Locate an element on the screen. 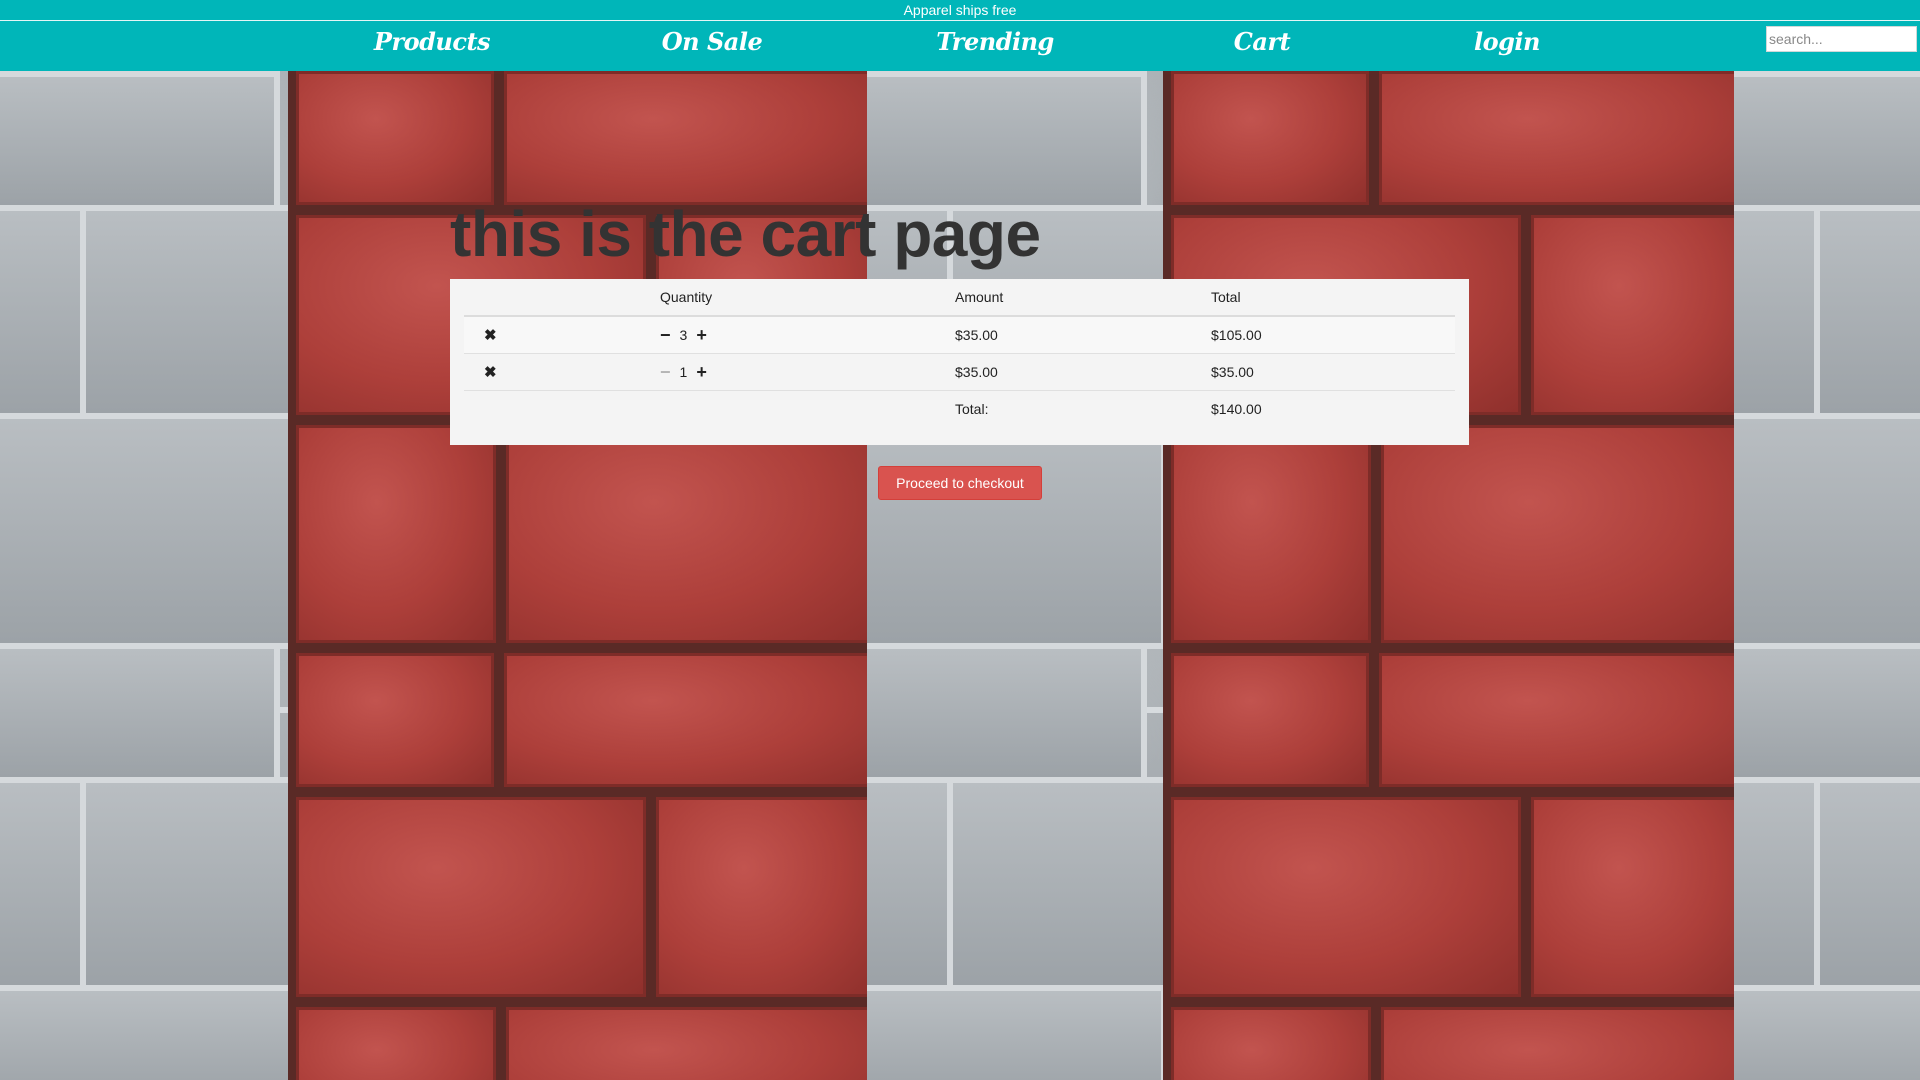 This screenshot has width=1920, height=1080. nav-link-products: Products is located at coordinates (432, 41).